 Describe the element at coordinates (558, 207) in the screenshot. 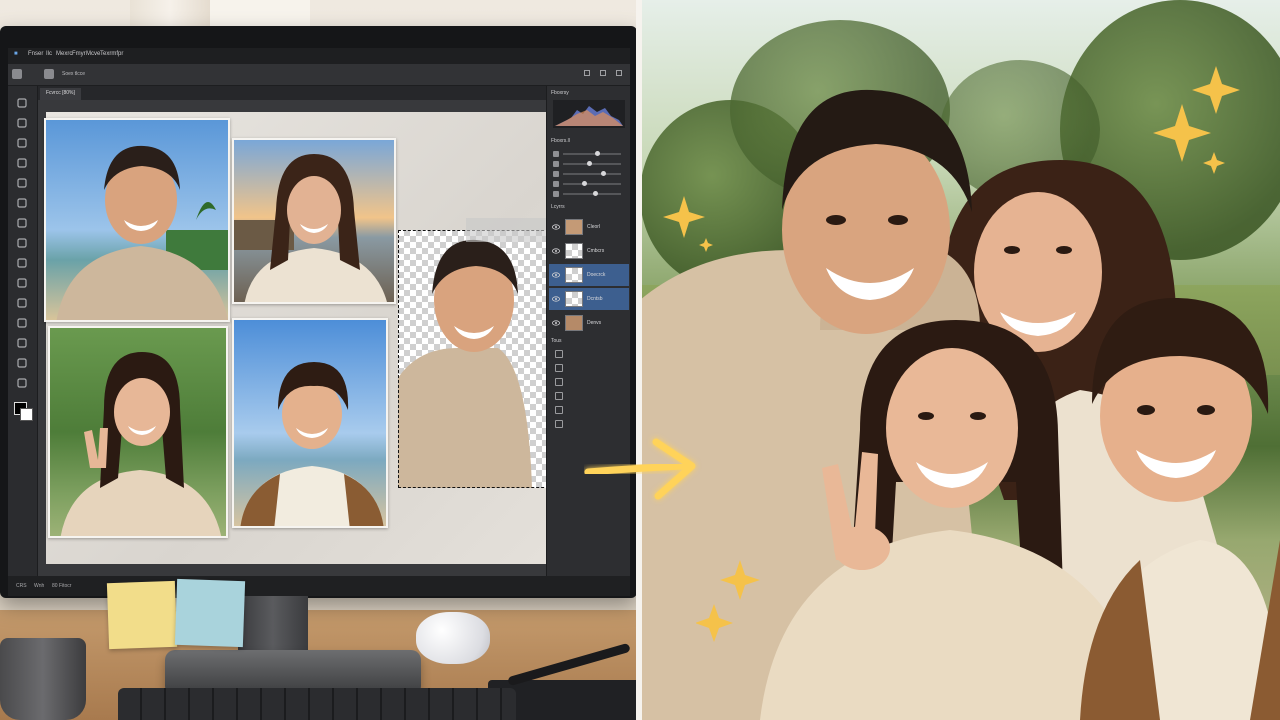

I see `layers-title: Lcyrrs` at that location.